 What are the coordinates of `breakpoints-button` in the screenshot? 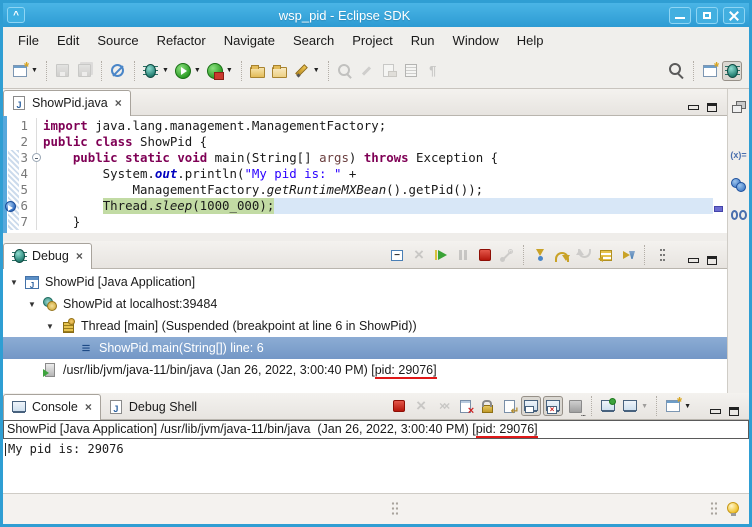 It's located at (739, 185).